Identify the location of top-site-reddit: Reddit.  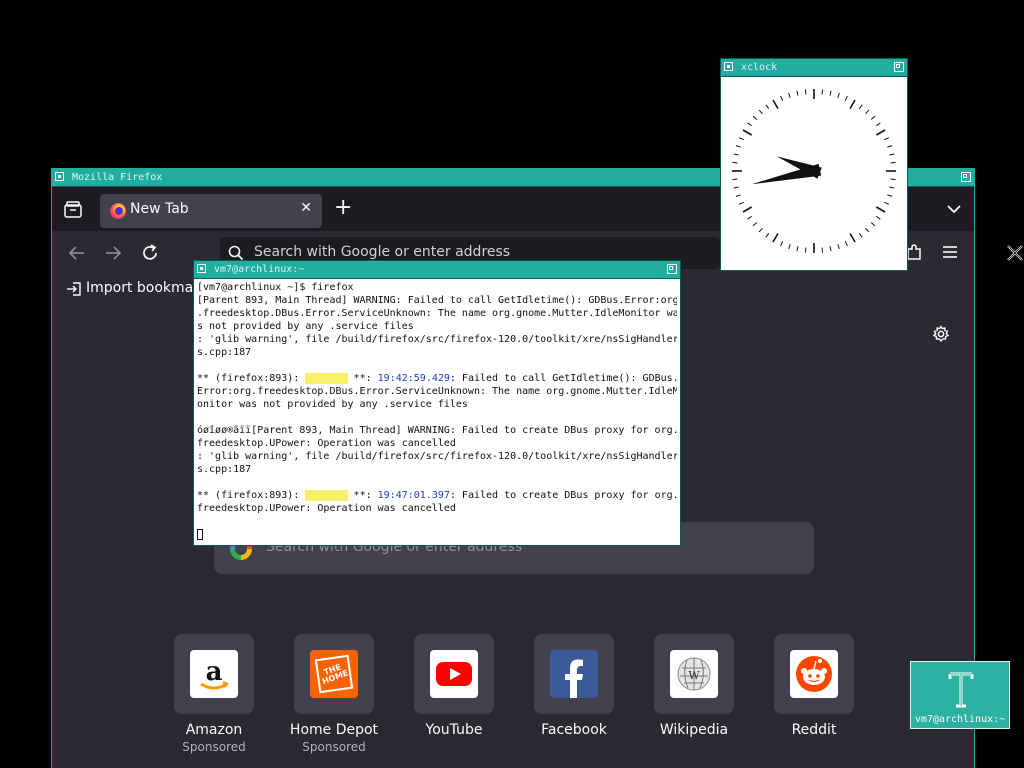
(814, 686).